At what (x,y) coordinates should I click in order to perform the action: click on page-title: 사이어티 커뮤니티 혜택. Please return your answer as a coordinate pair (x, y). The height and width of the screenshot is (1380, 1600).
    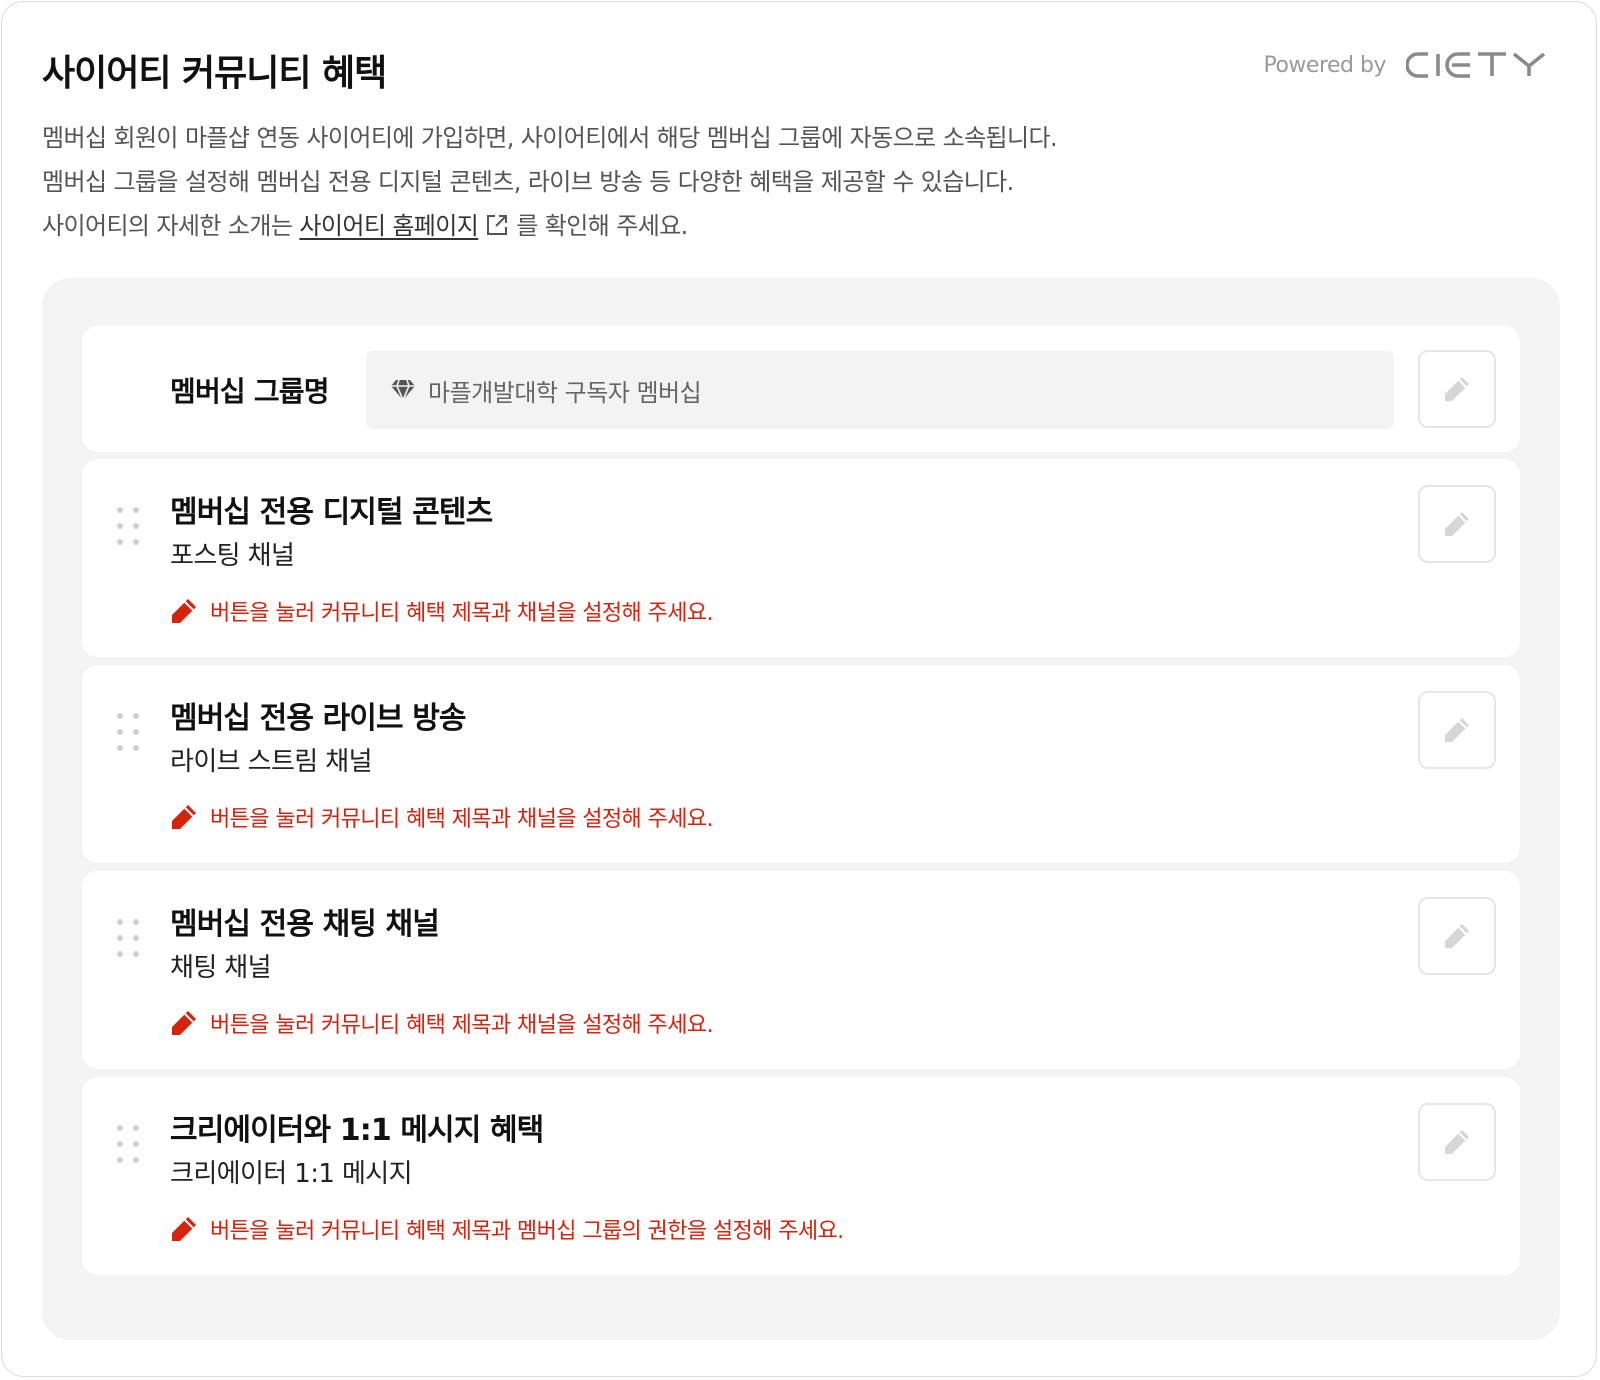
    Looking at the image, I should click on (214, 73).